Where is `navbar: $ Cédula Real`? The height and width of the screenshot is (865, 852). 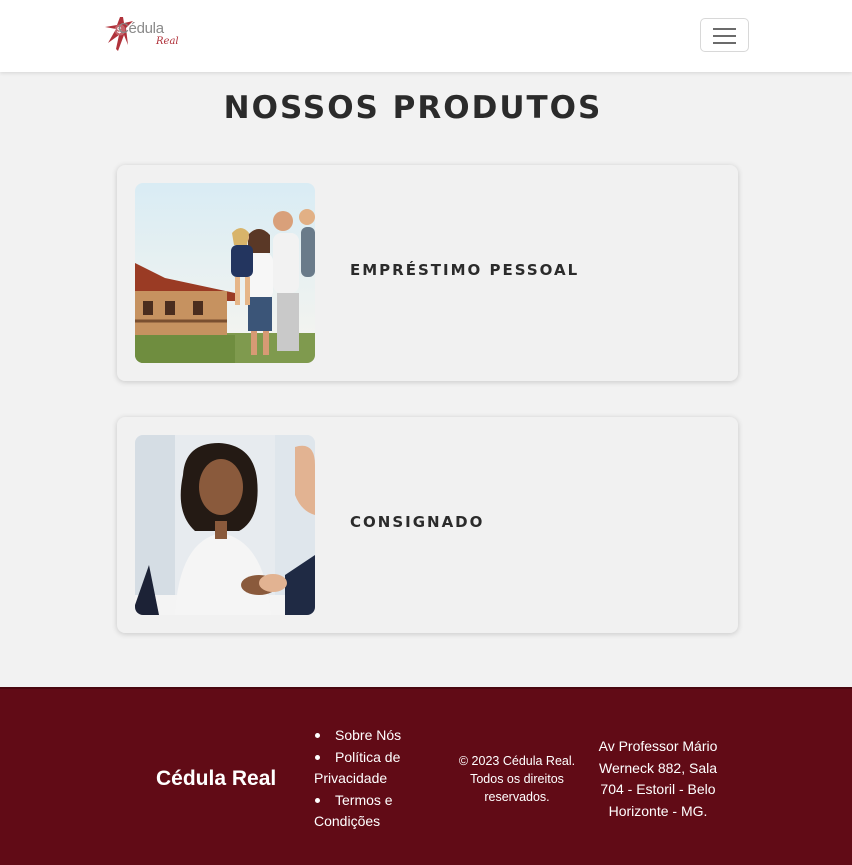 navbar: $ Cédula Real is located at coordinates (426, 36).